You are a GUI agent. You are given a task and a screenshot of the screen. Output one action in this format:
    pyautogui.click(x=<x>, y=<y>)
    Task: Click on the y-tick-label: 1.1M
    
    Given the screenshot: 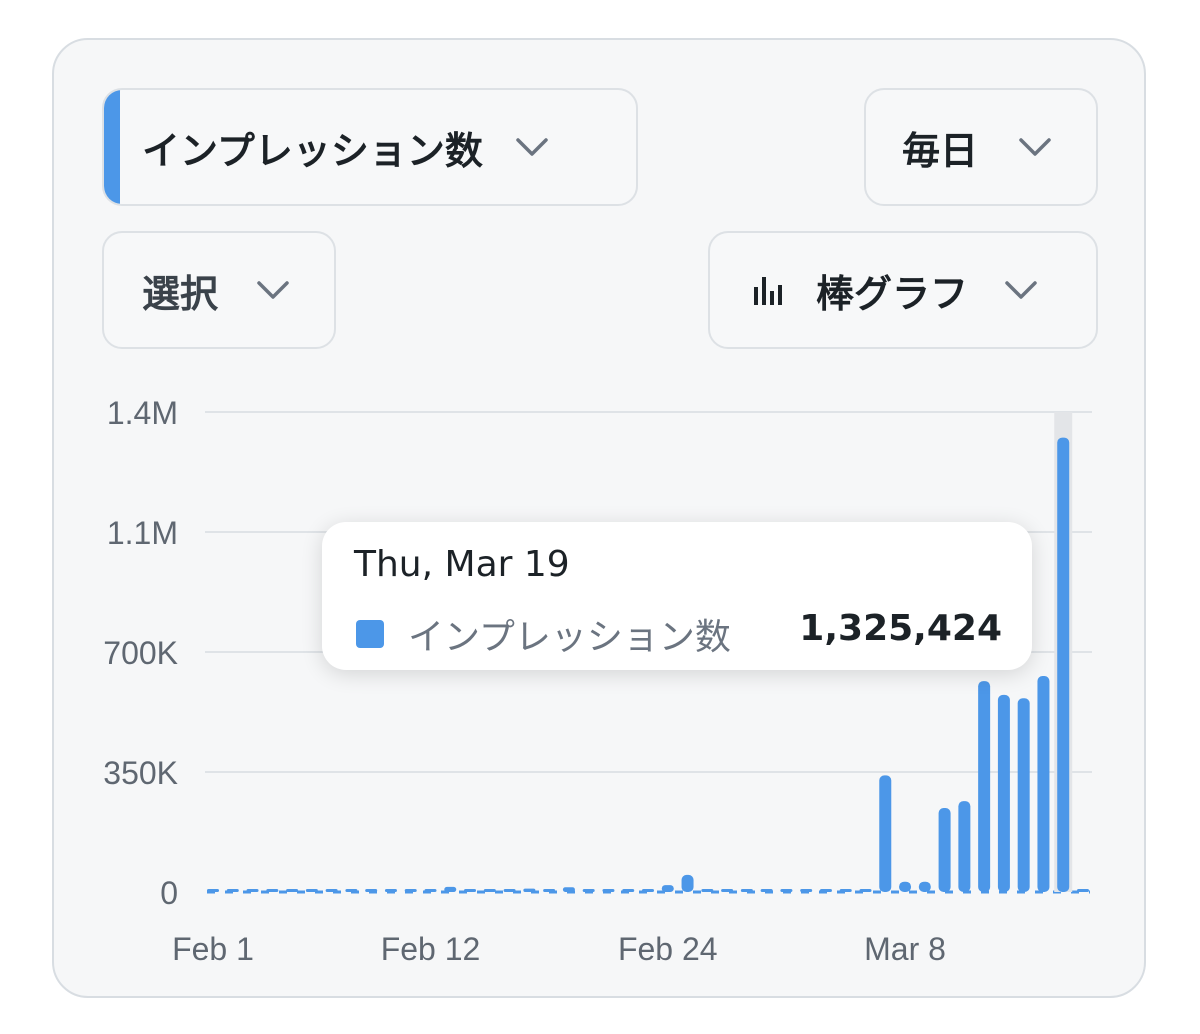 What is the action you would take?
    pyautogui.click(x=142, y=533)
    